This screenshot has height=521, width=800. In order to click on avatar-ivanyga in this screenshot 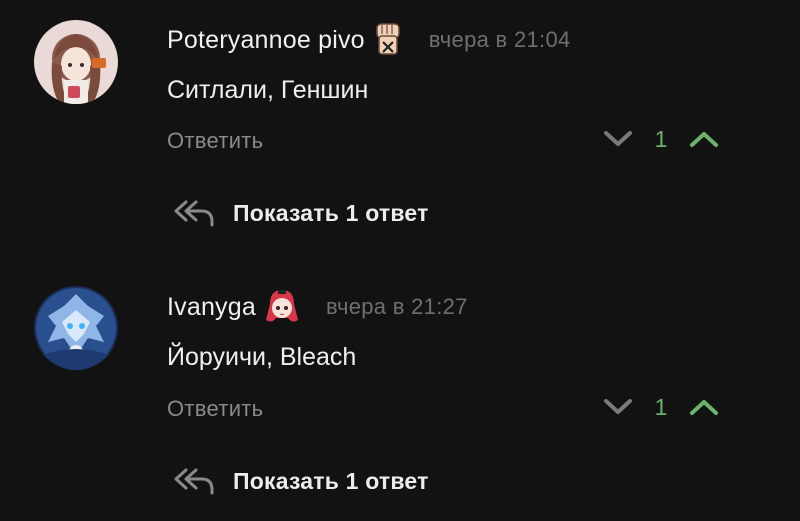, I will do `click(76, 328)`.